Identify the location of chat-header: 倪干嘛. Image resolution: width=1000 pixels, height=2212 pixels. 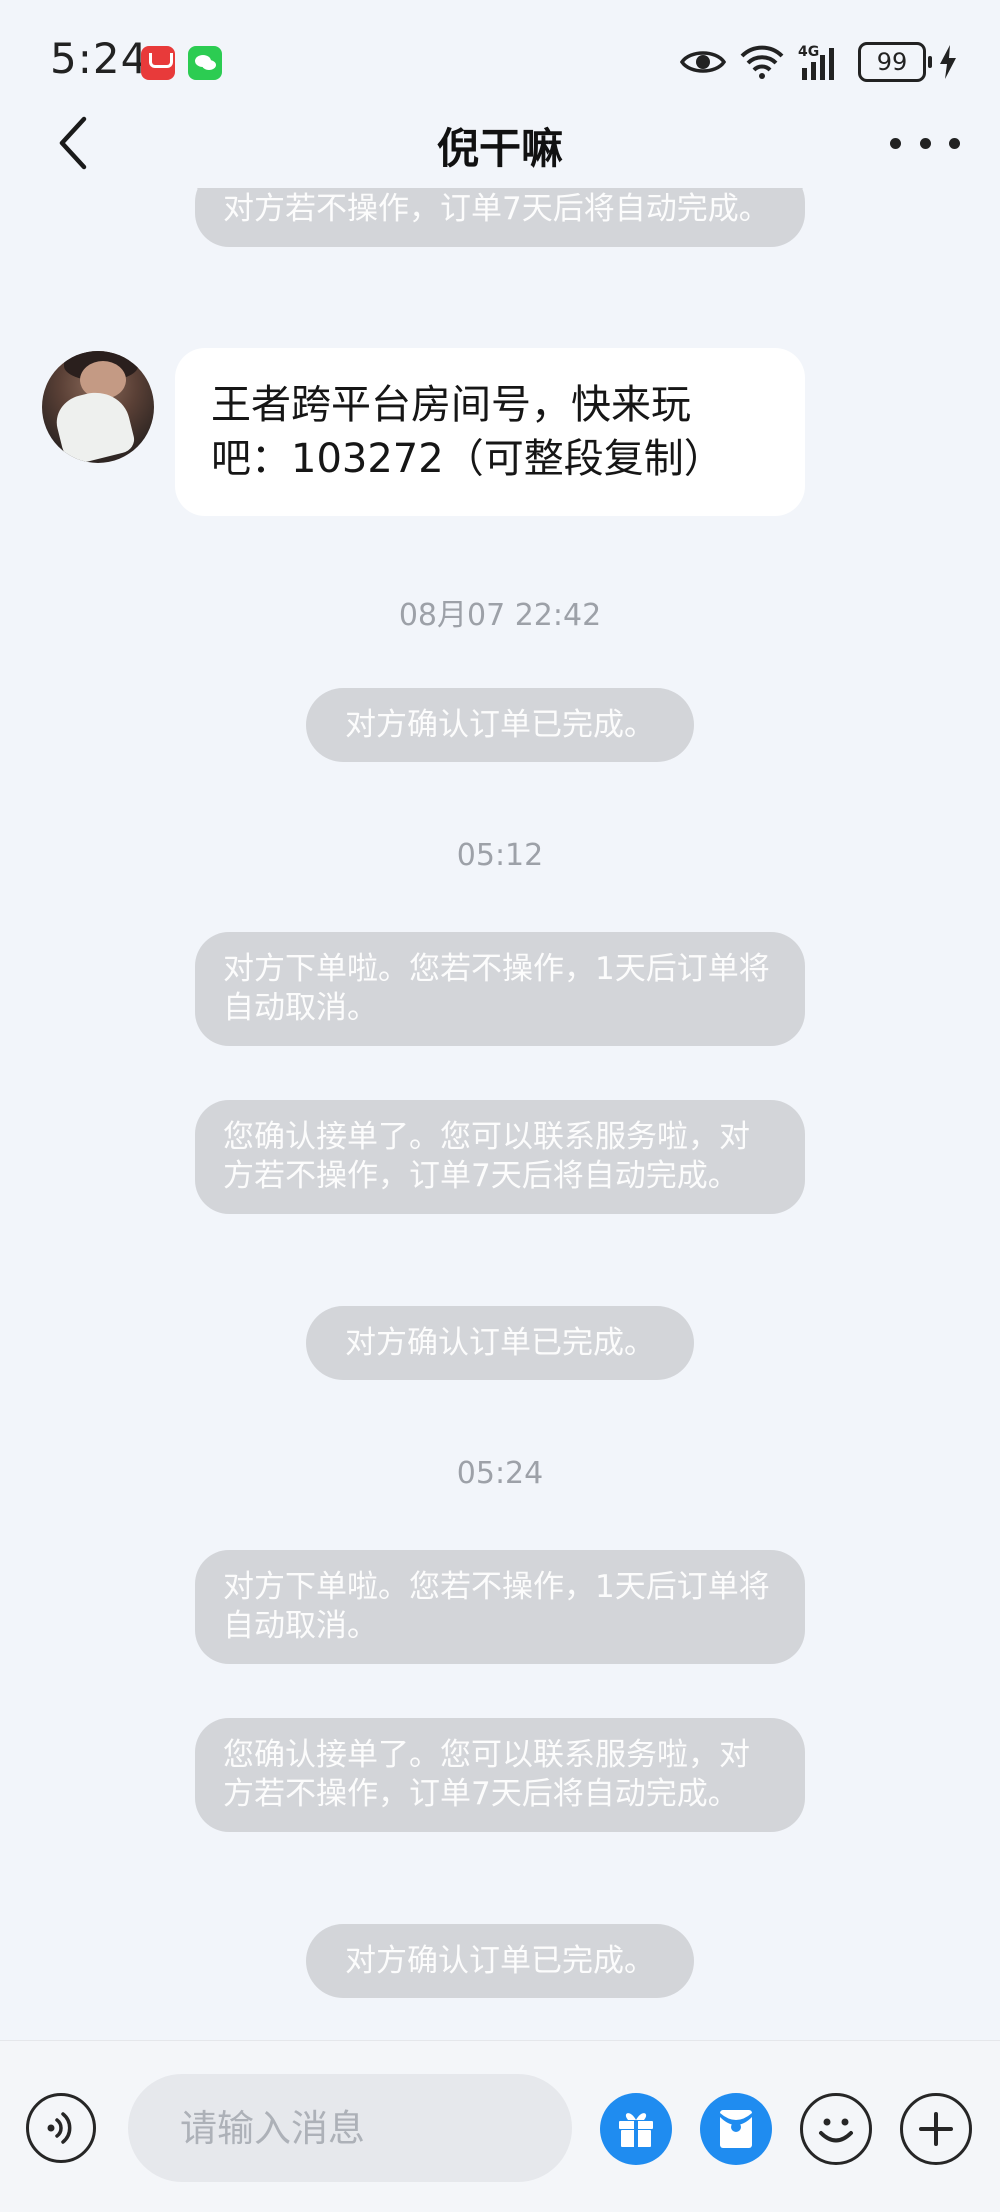
(500, 145).